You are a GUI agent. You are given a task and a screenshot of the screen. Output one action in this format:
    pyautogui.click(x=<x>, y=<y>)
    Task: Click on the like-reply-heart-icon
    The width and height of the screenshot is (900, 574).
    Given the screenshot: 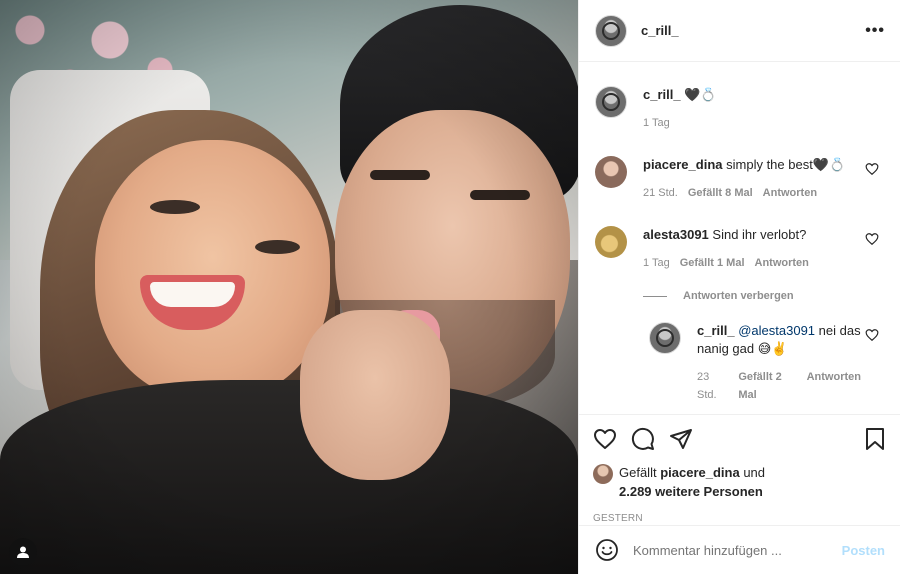 What is the action you would take?
    pyautogui.click(x=872, y=335)
    